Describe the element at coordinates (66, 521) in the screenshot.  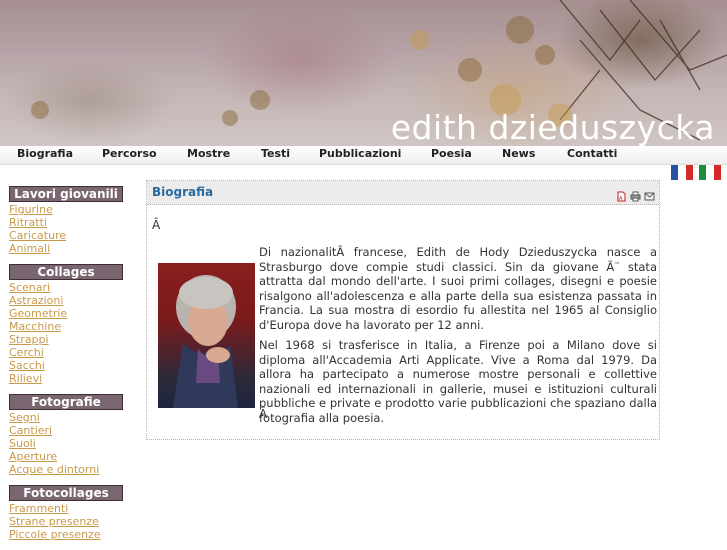
I see `sidebar-item-strane-presenze: Strane presenze` at that location.